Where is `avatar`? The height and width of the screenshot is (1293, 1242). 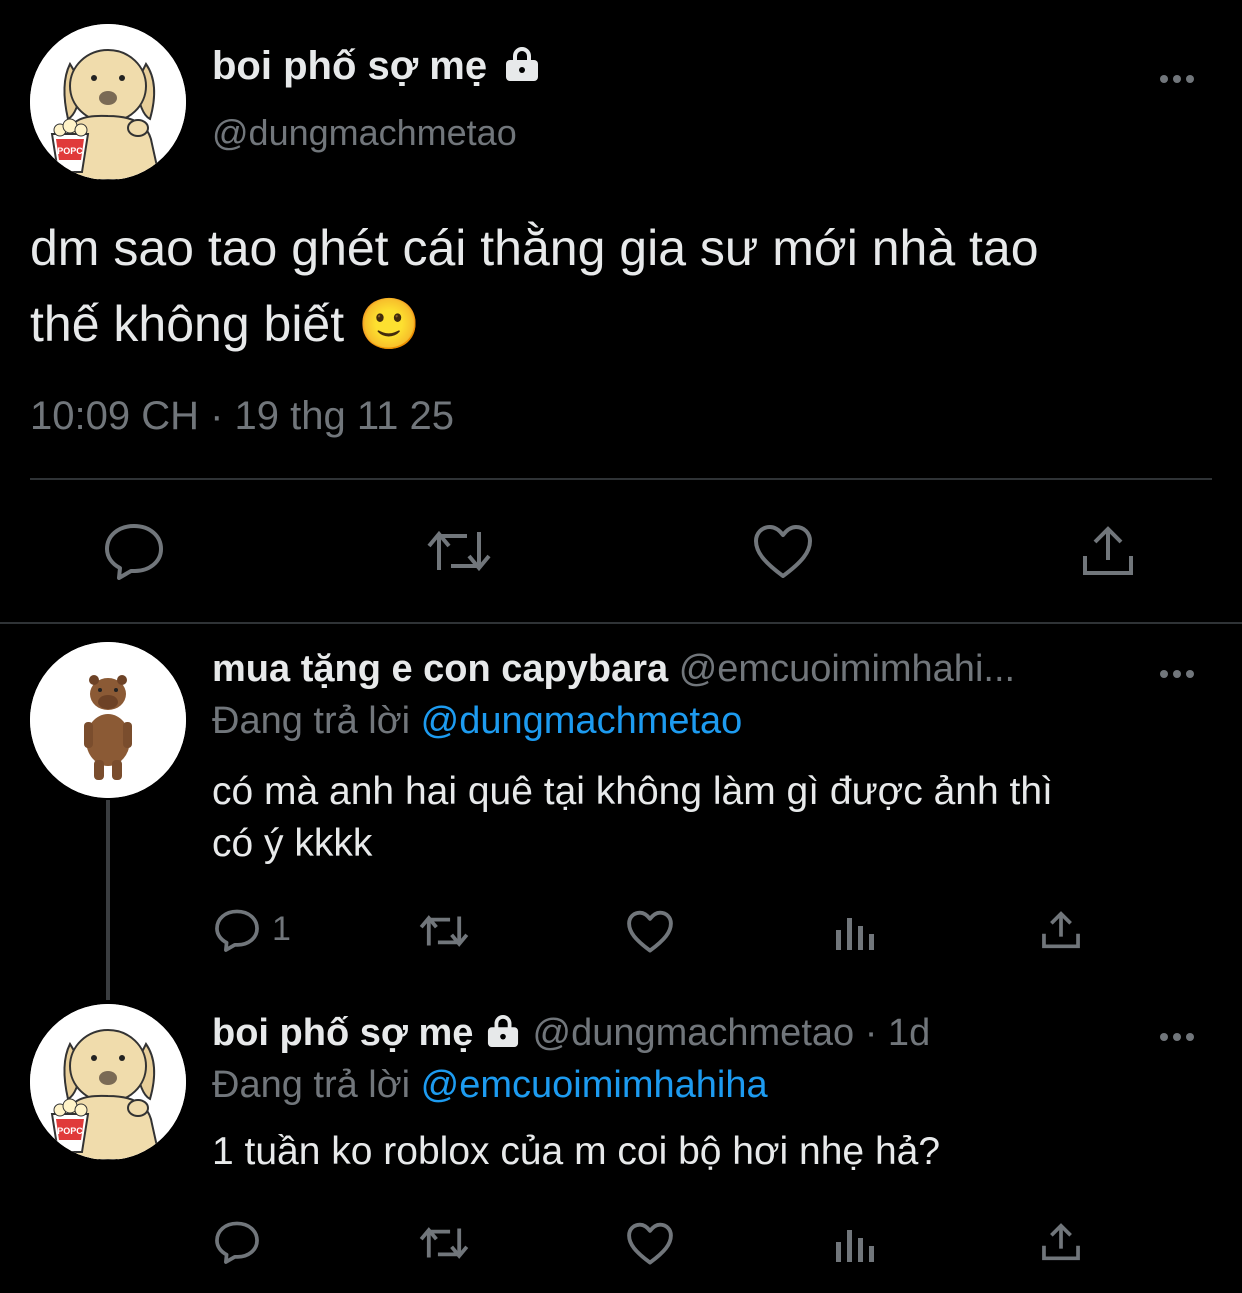
avatar is located at coordinates (108, 720).